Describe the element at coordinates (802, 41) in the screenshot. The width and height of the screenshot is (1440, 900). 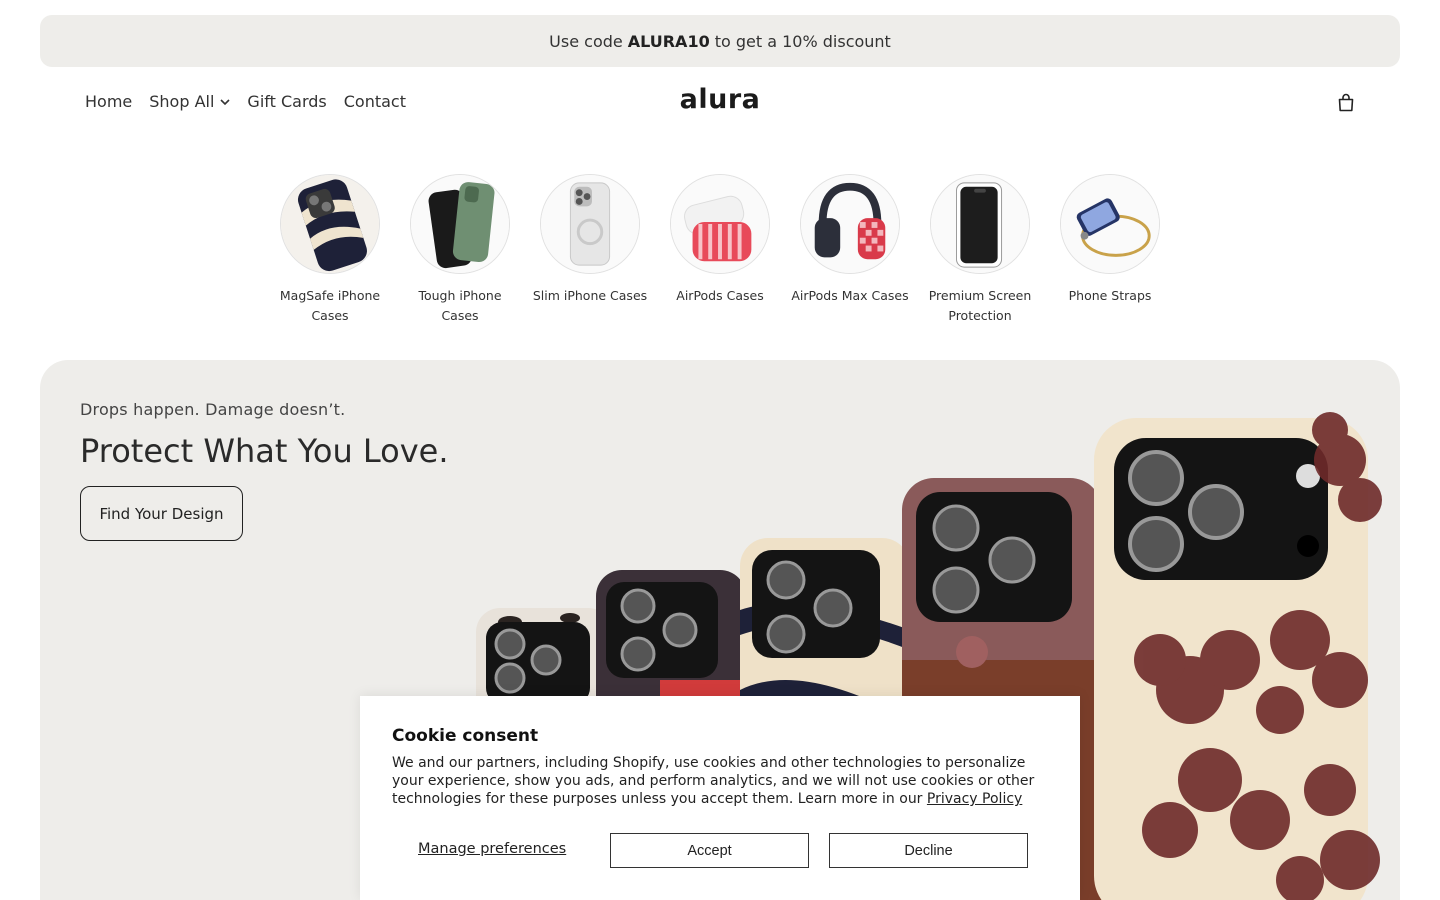
I see `announcement-suffix: to get a 10% discount` at that location.